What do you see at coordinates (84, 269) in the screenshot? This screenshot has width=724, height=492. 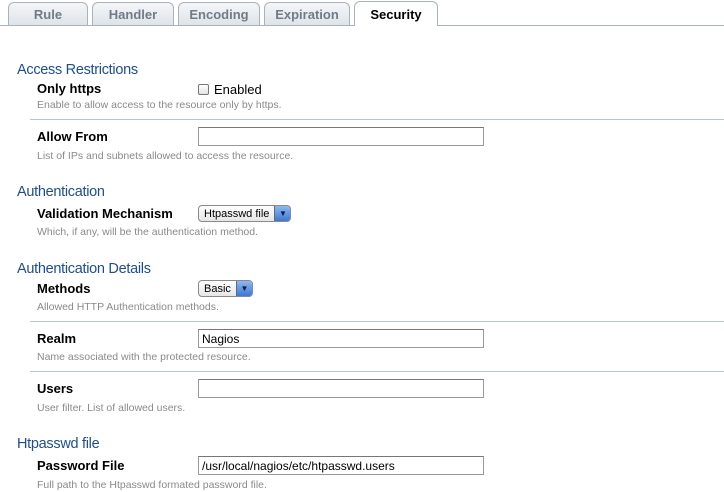 I see `section-title-authentication-details: Authentication Details` at bounding box center [84, 269].